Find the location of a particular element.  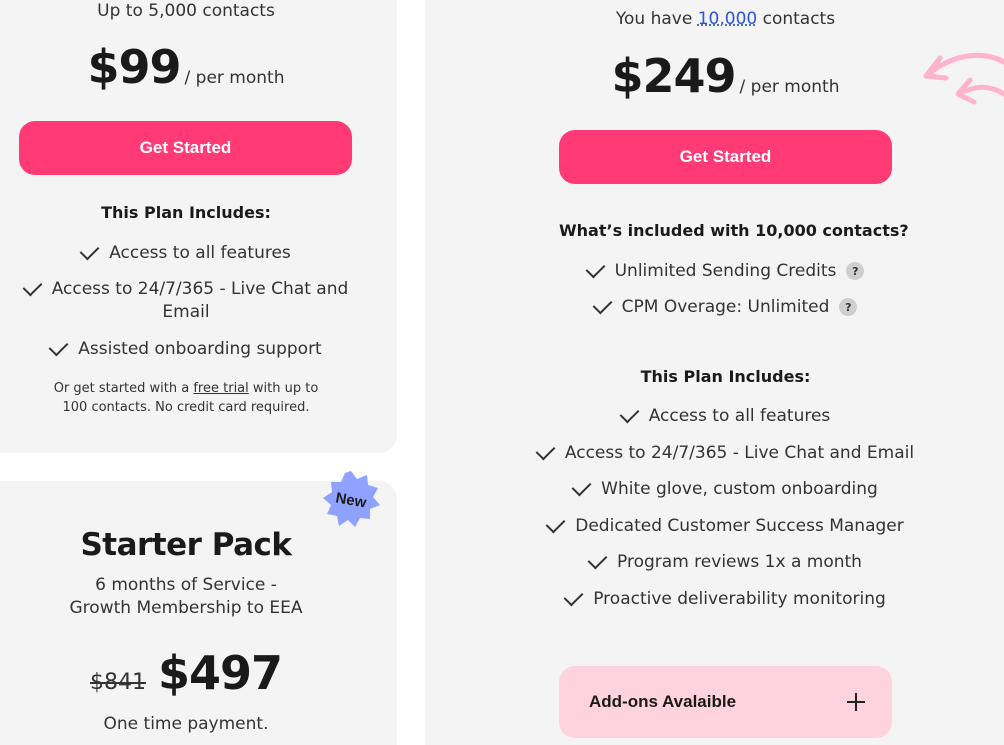

new-badge-label: New is located at coordinates (351, 500).